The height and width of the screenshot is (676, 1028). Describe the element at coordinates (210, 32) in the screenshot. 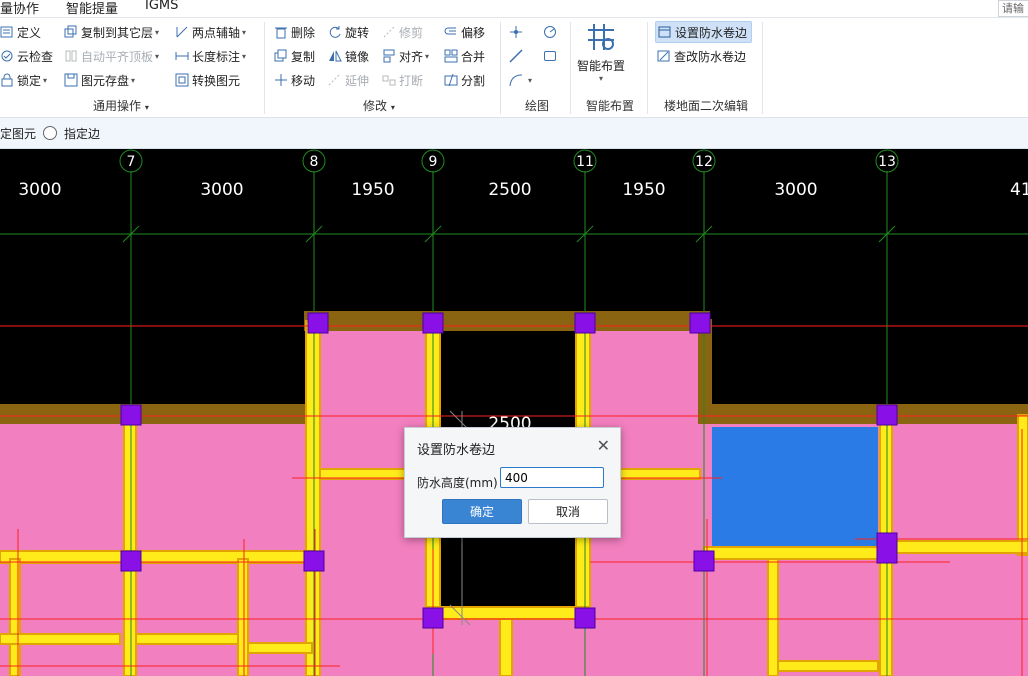

I see `two-point-axis-button: 两点辅轴 ▾` at that location.